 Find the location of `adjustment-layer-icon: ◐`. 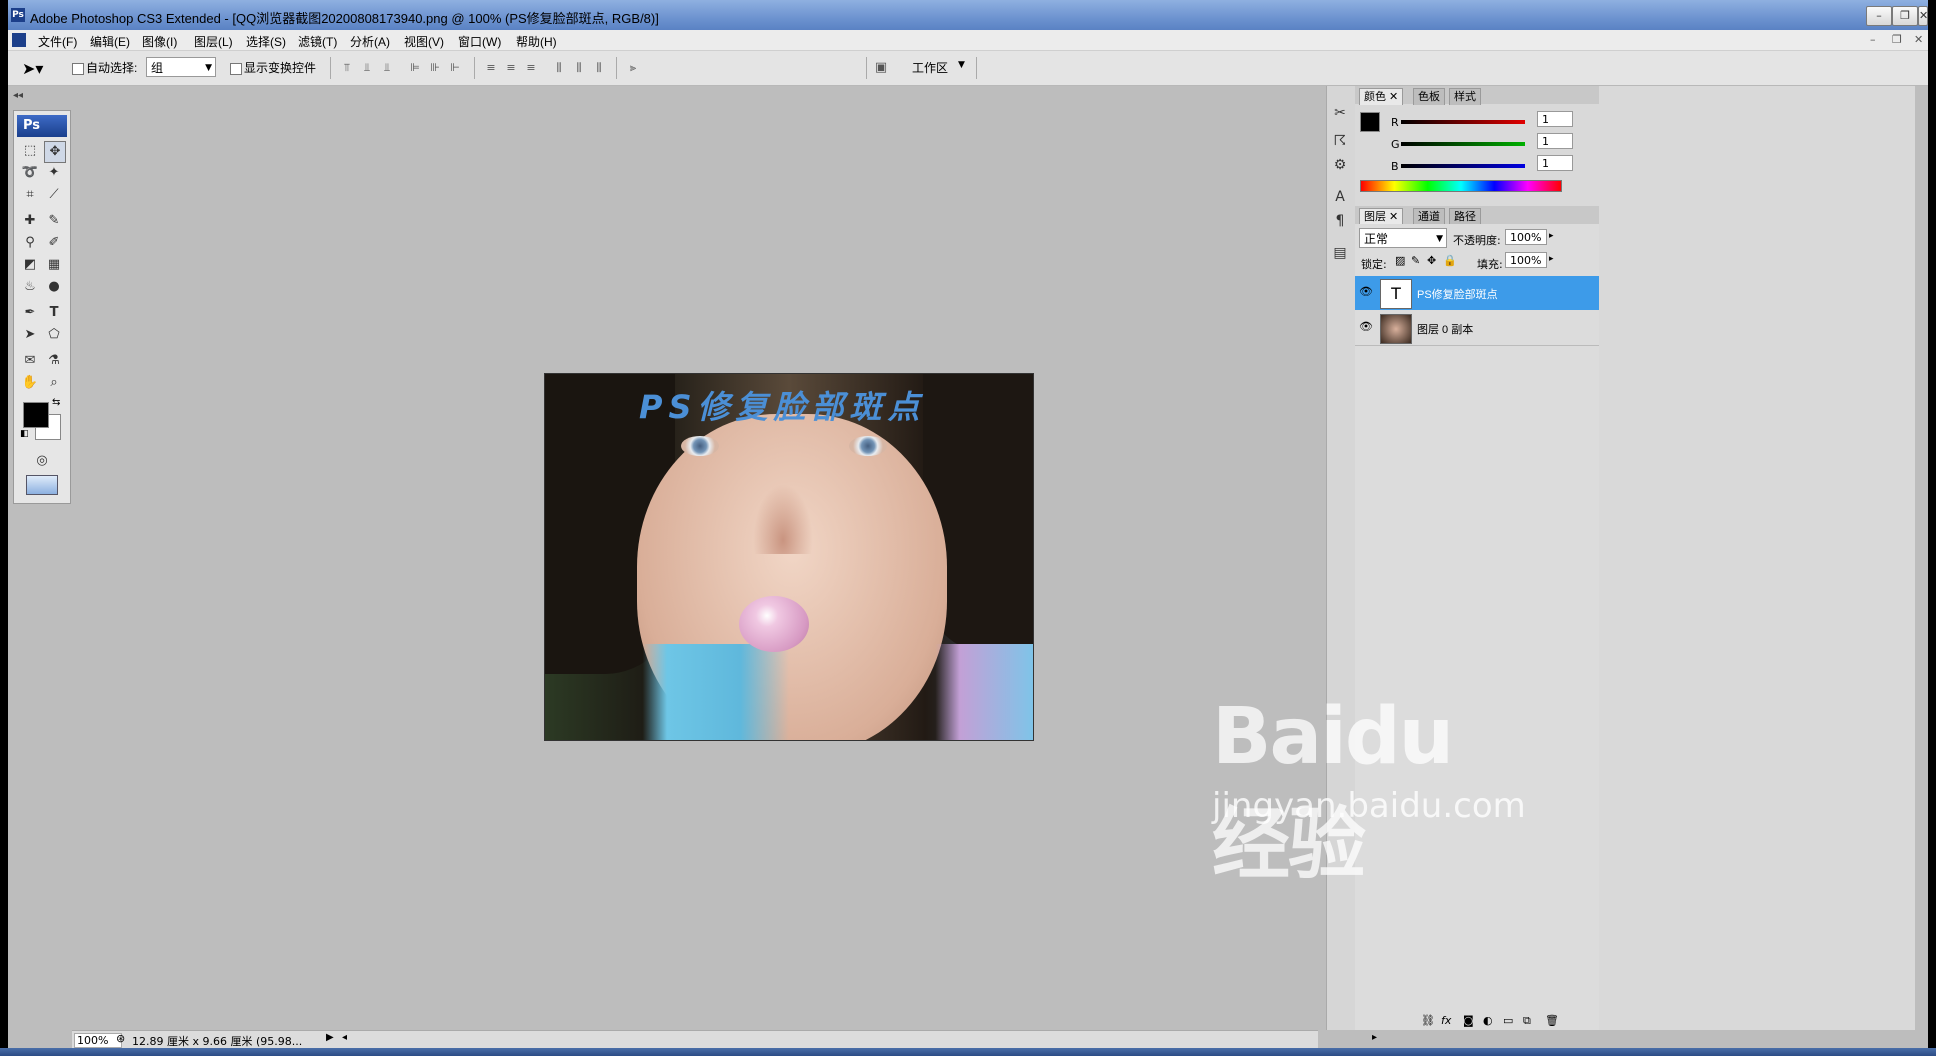

adjustment-layer-icon: ◐ is located at coordinates (1488, 1020).